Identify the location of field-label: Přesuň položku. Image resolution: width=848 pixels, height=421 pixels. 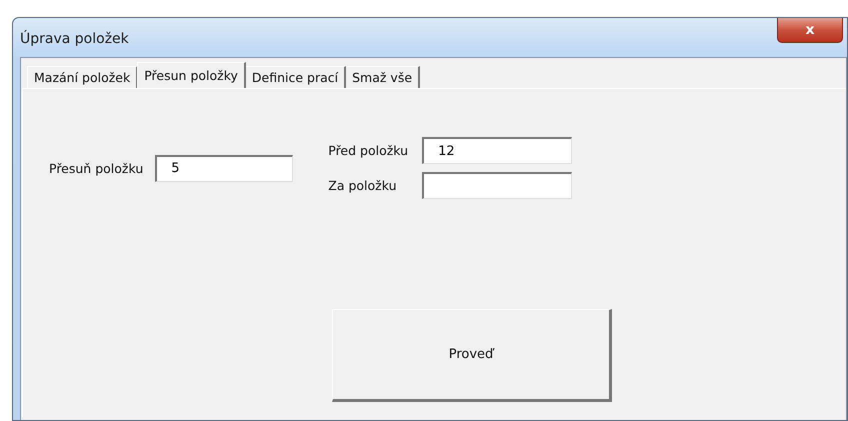
(96, 168).